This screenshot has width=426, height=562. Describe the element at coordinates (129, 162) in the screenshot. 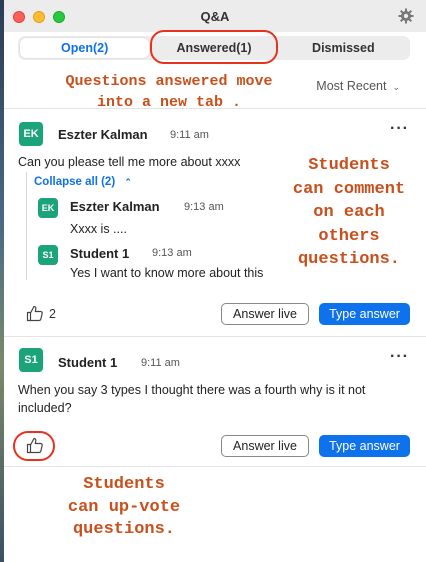

I see `question-text: Can you please tell me more about xxxx` at that location.